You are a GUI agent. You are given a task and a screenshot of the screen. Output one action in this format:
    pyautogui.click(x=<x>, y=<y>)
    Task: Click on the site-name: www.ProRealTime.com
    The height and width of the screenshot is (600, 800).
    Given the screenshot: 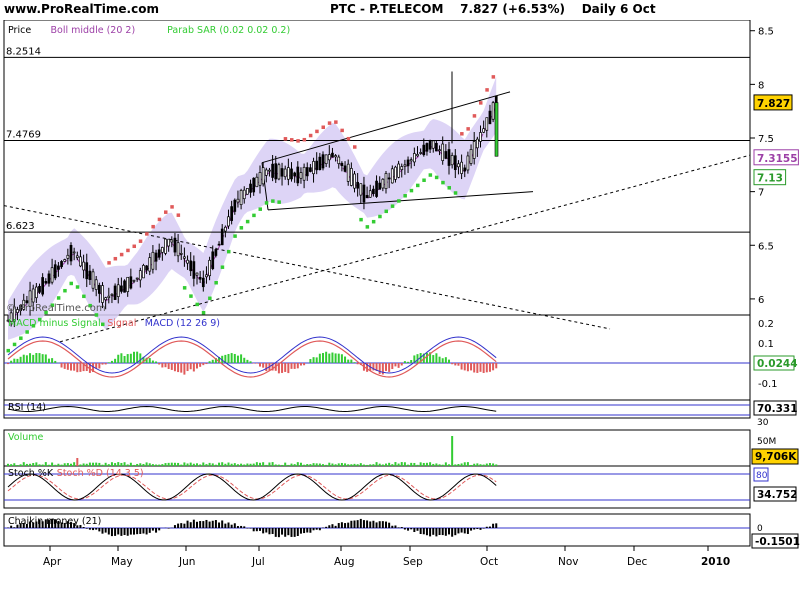 What is the action you would take?
    pyautogui.click(x=81, y=9)
    